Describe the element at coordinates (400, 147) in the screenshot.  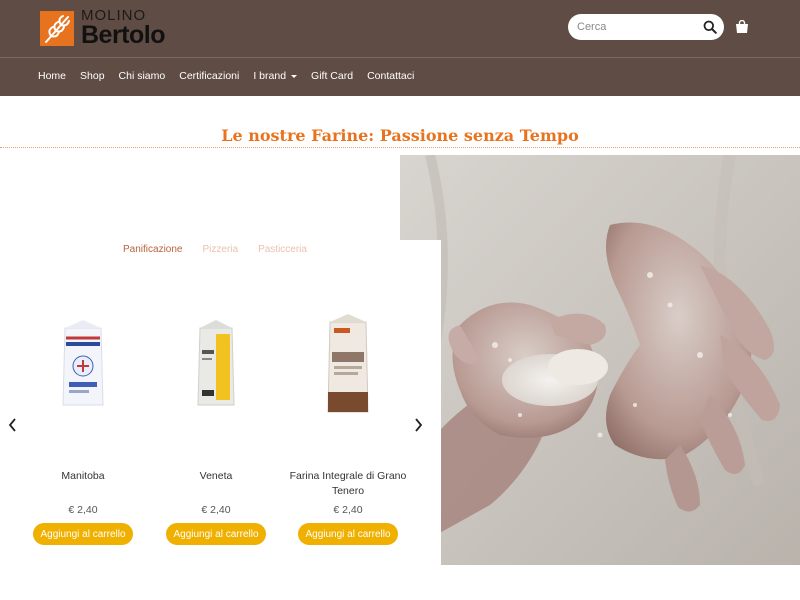
I see `dotted-divider` at that location.